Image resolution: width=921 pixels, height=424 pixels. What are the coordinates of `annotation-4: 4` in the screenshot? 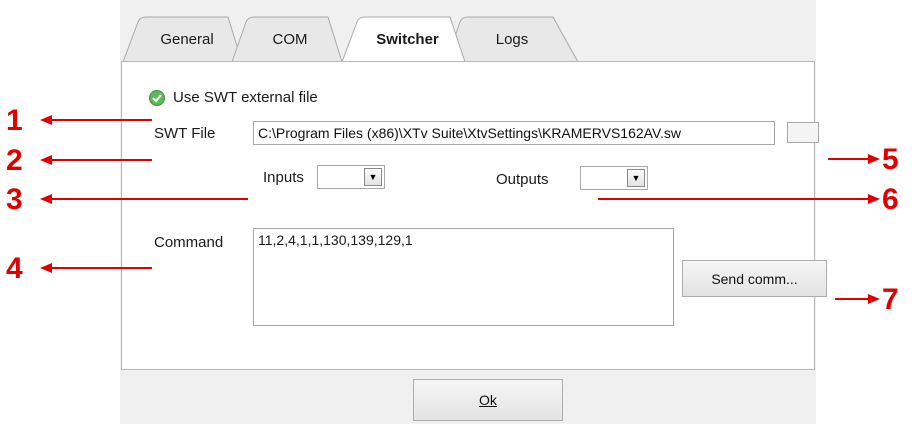 It's located at (14, 268).